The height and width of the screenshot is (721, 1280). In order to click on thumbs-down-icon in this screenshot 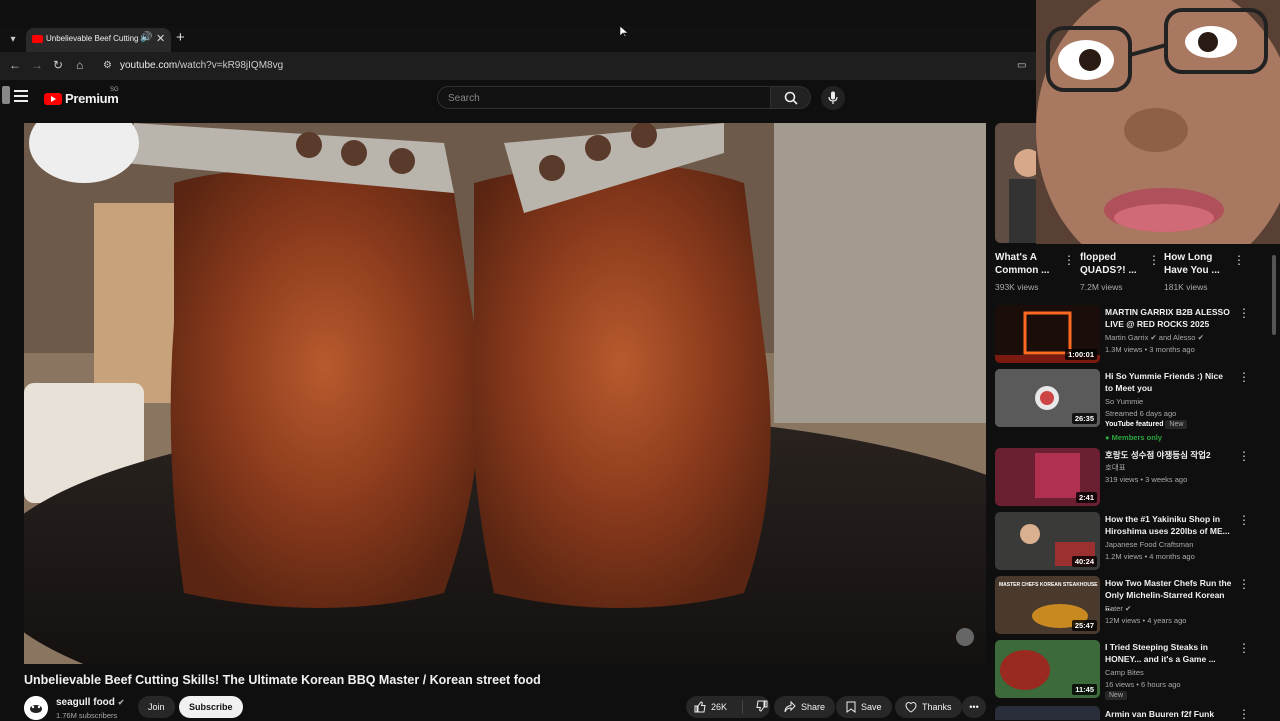, I will do `click(762, 706)`.